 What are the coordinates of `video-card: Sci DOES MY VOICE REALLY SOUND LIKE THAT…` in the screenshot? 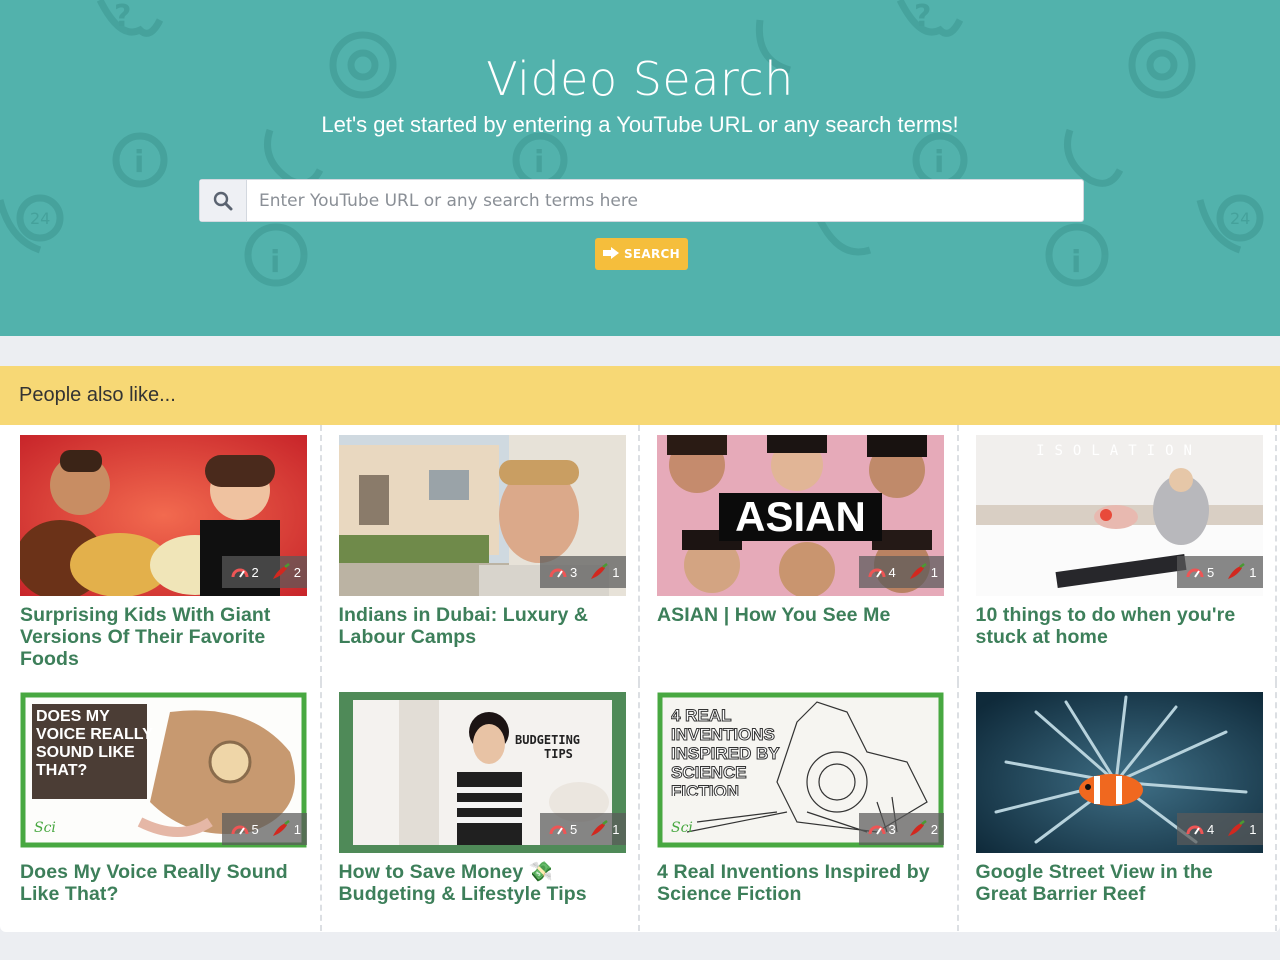 It's located at (162, 806).